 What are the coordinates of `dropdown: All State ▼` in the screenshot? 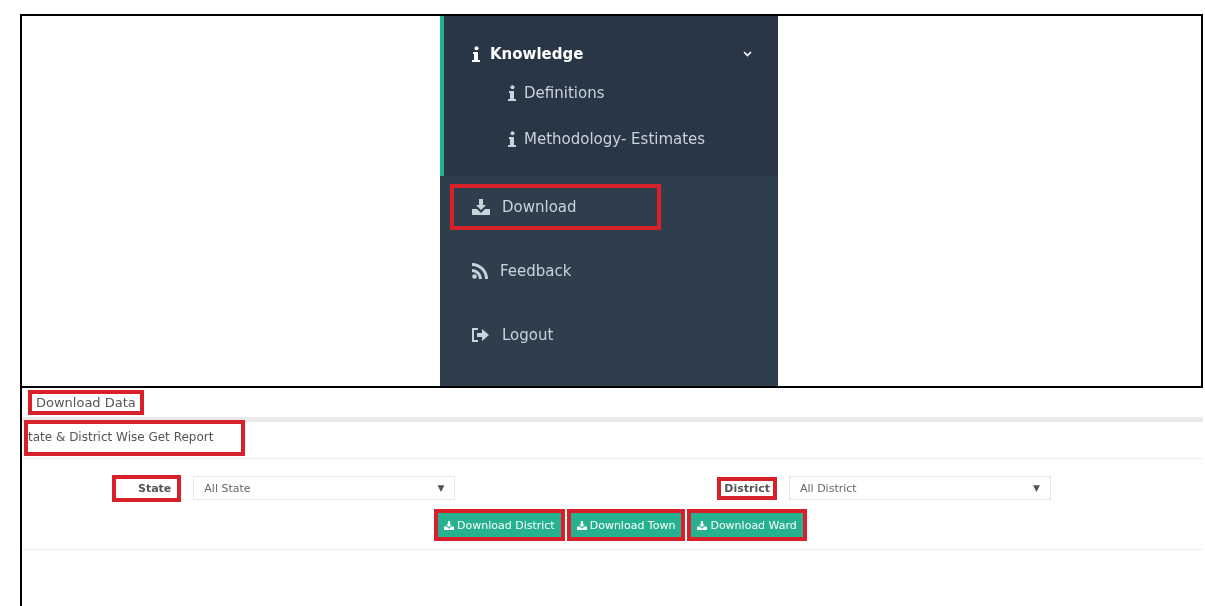 It's located at (324, 488).